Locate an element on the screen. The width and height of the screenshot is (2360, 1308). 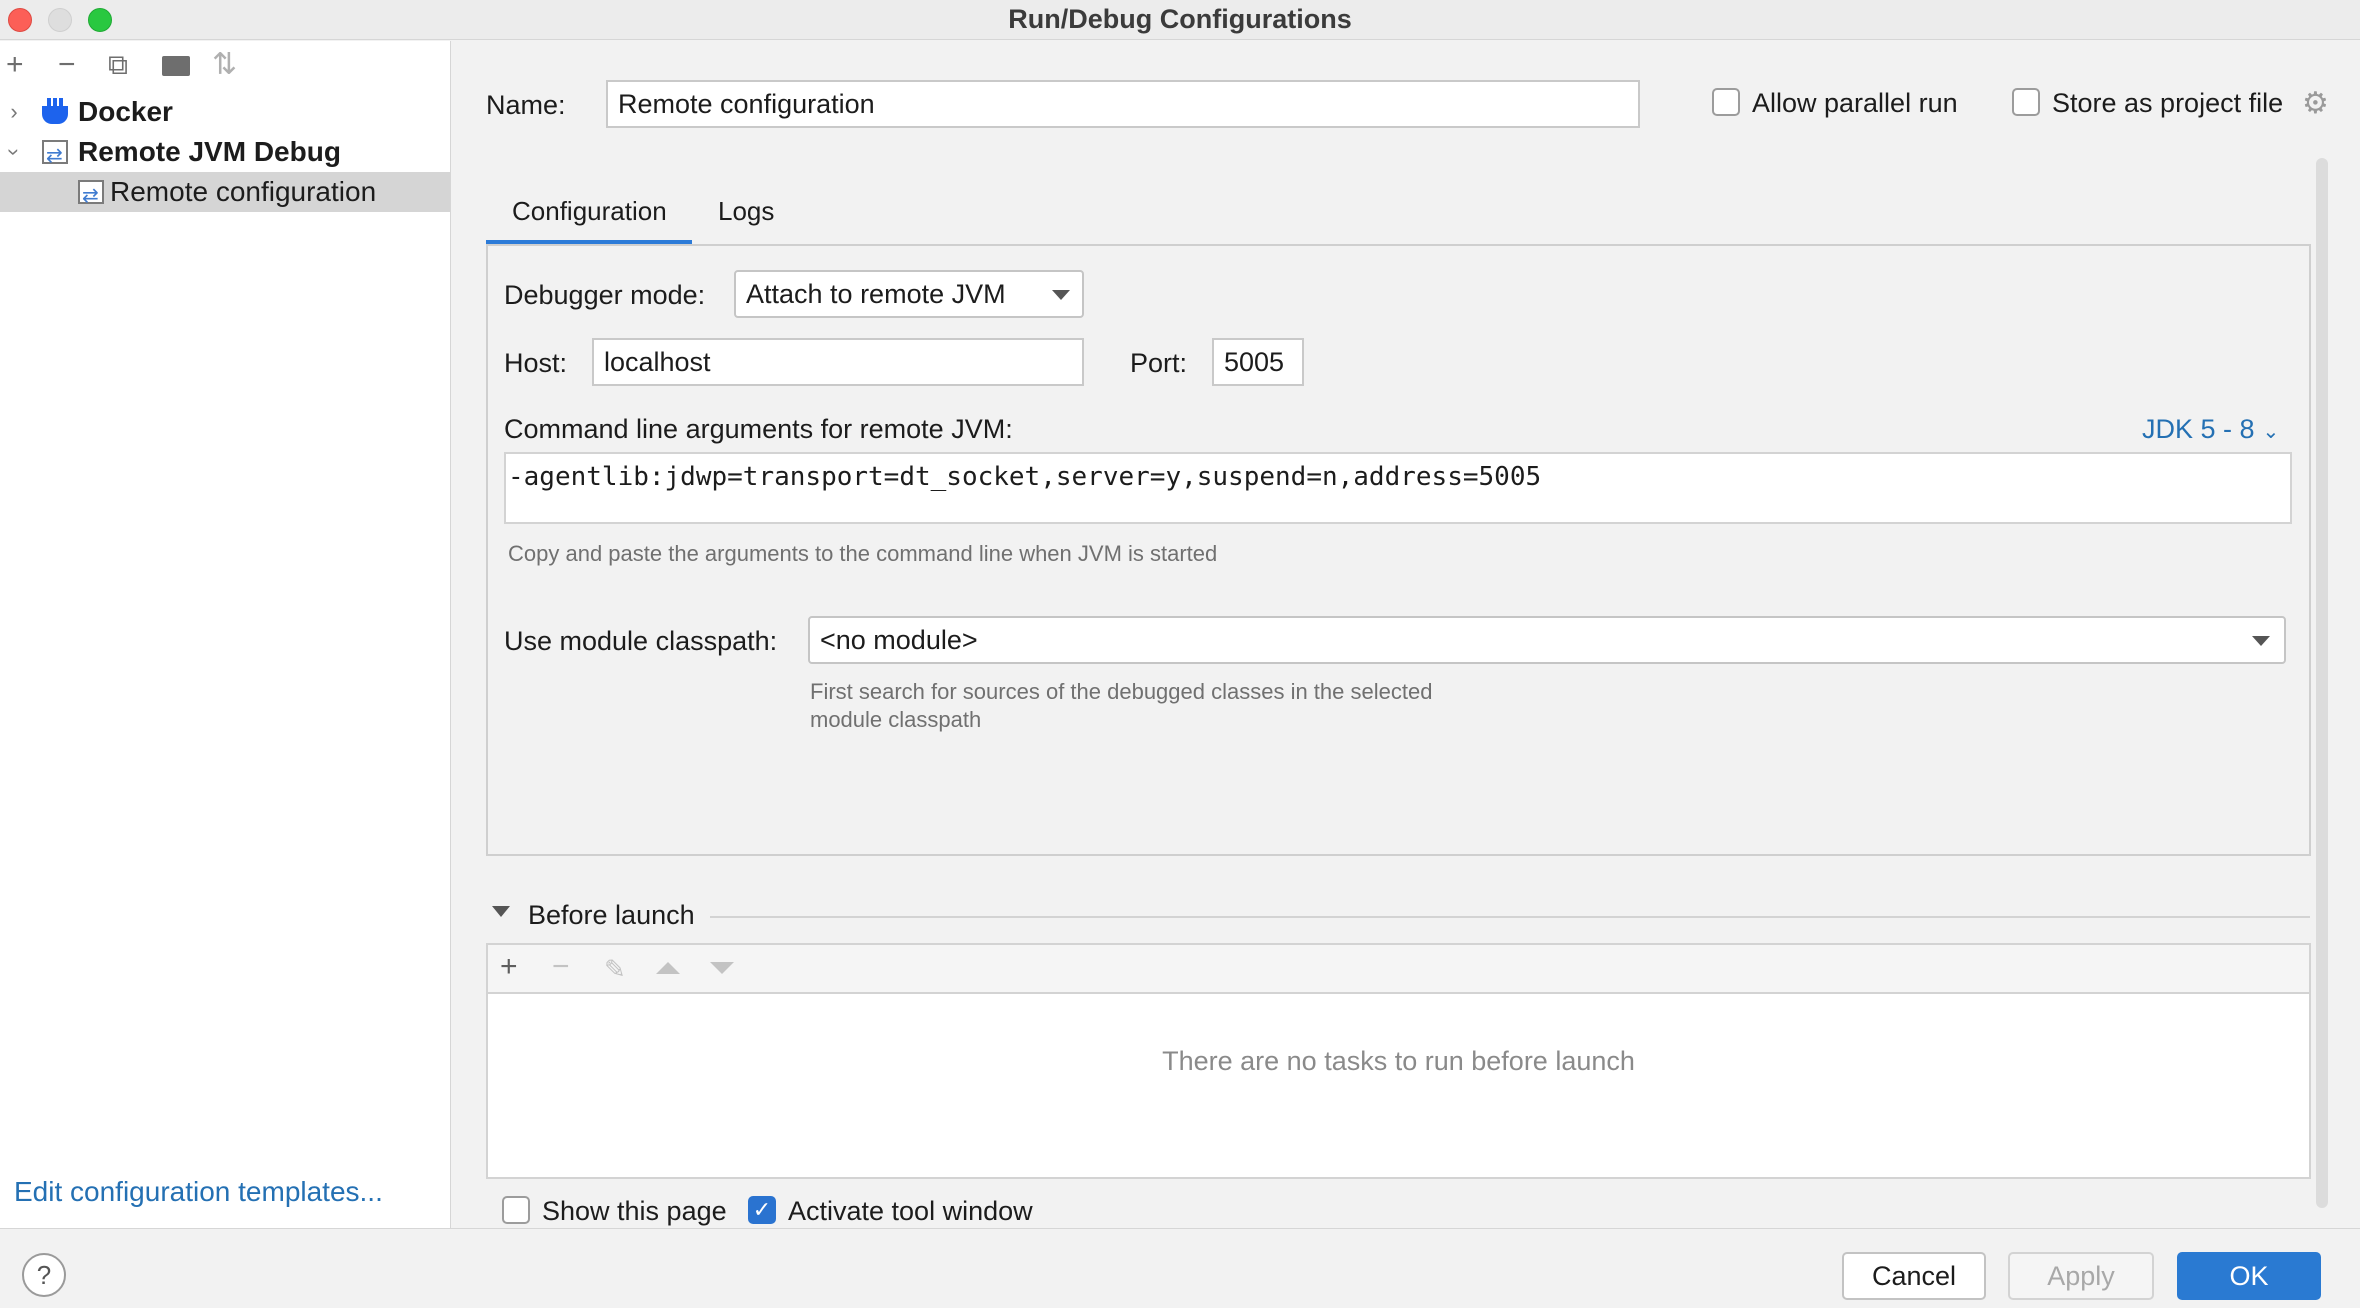
sort-icon: ⇅ is located at coordinates (224, 65).